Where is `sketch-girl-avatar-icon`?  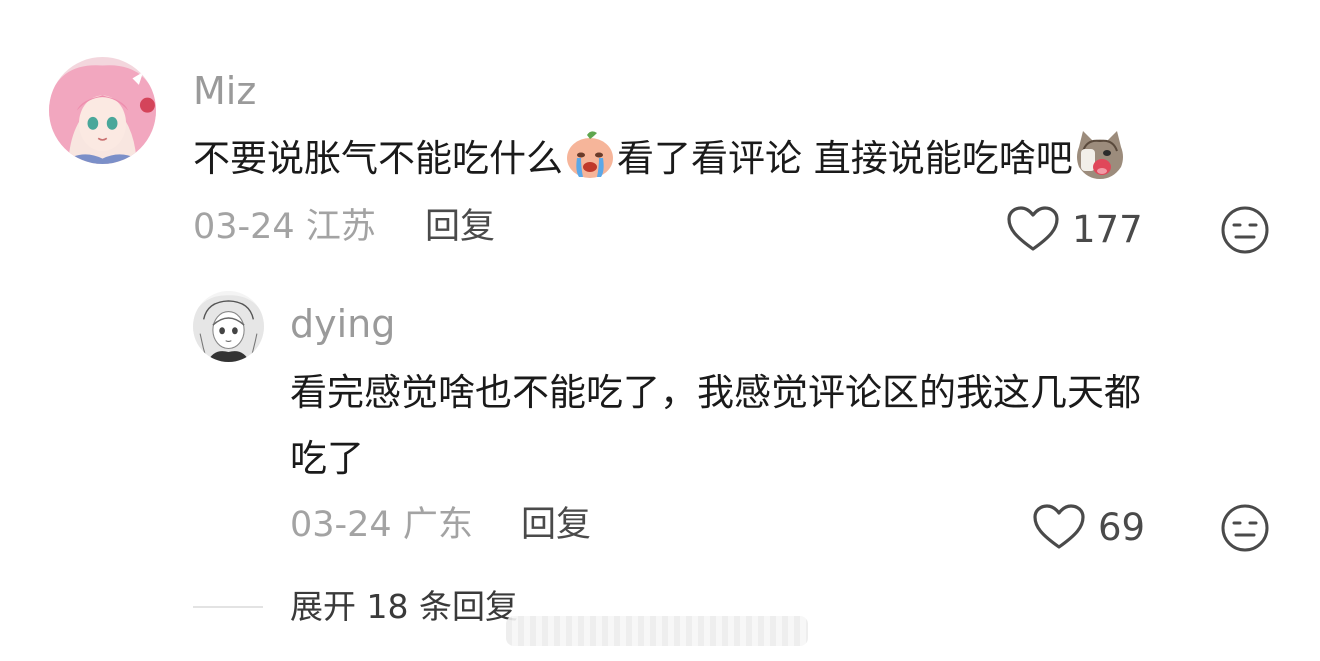 sketch-girl-avatar-icon is located at coordinates (228, 326).